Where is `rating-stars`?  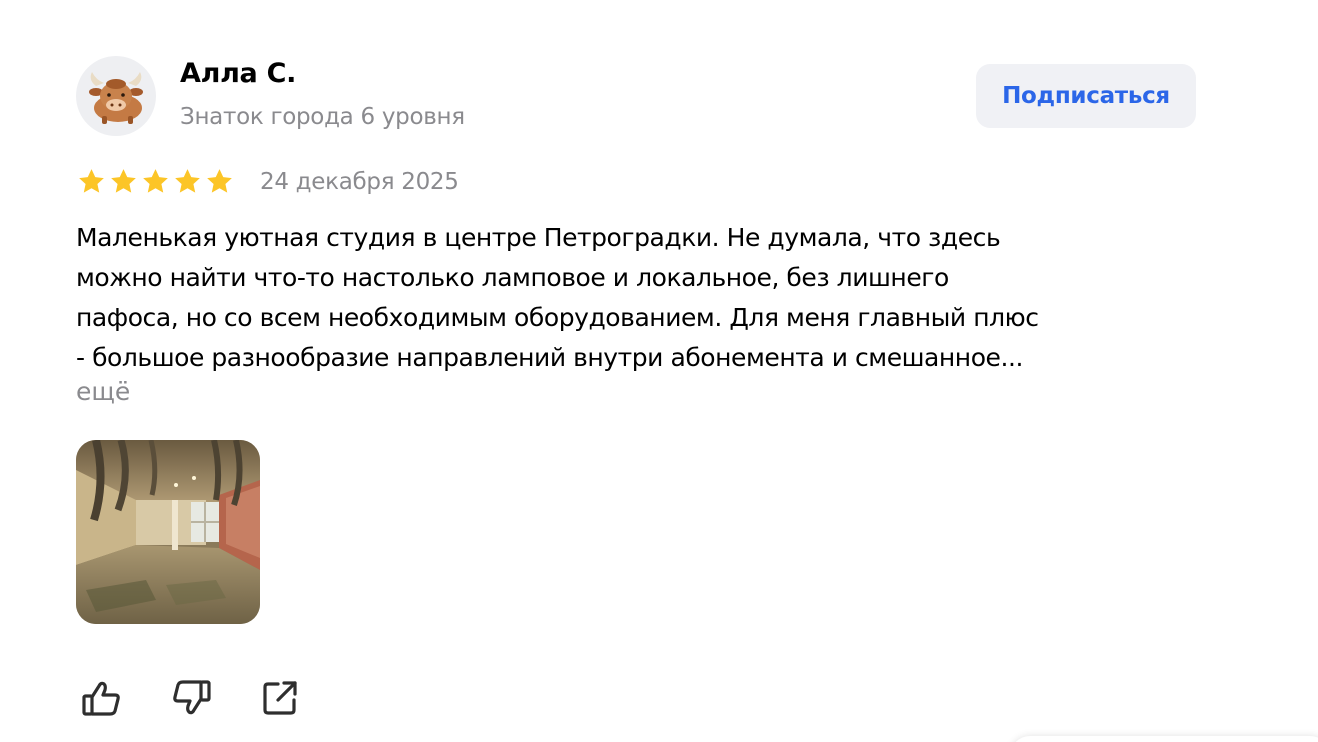
rating-stars is located at coordinates (155, 181).